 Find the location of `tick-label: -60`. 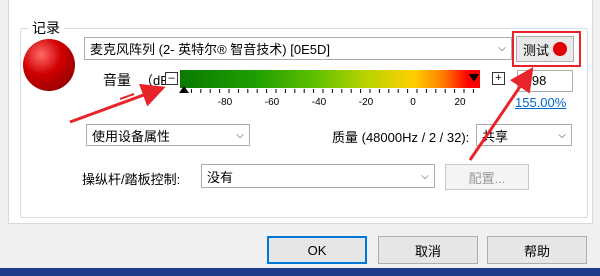

tick-label: -60 is located at coordinates (272, 102).